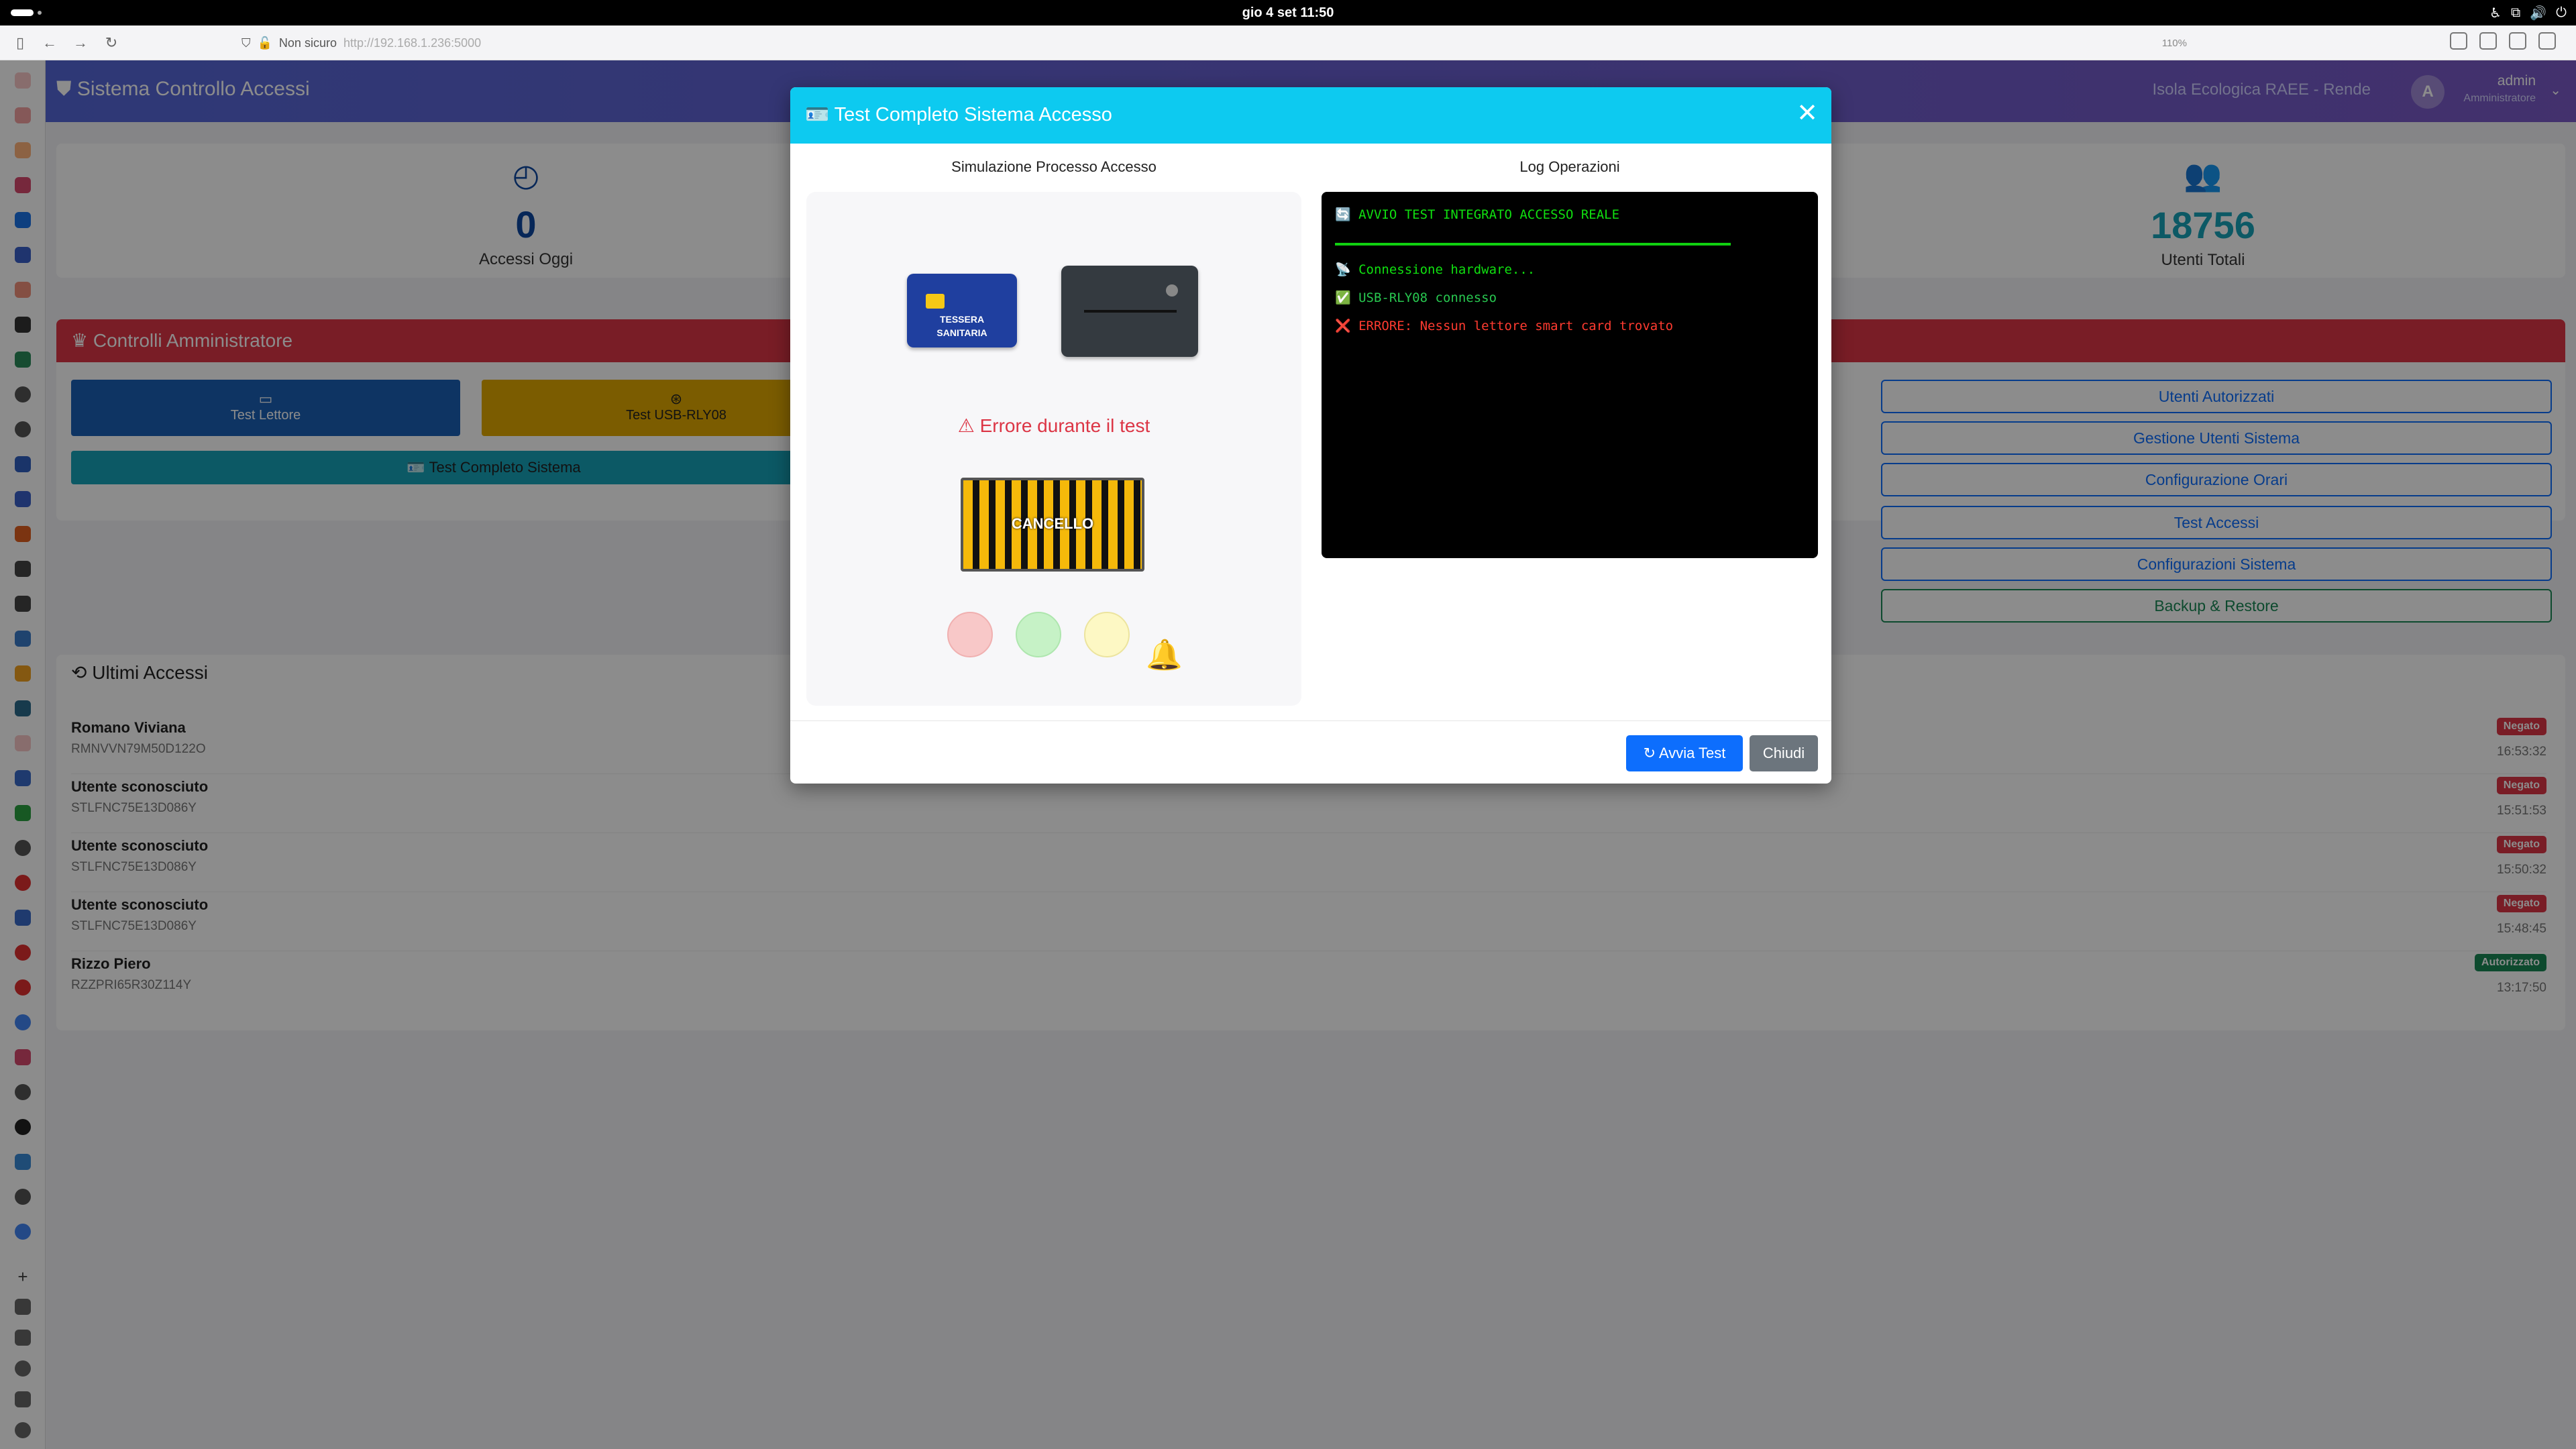  What do you see at coordinates (1784, 753) in the screenshot?
I see `close-button: Chiudi` at bounding box center [1784, 753].